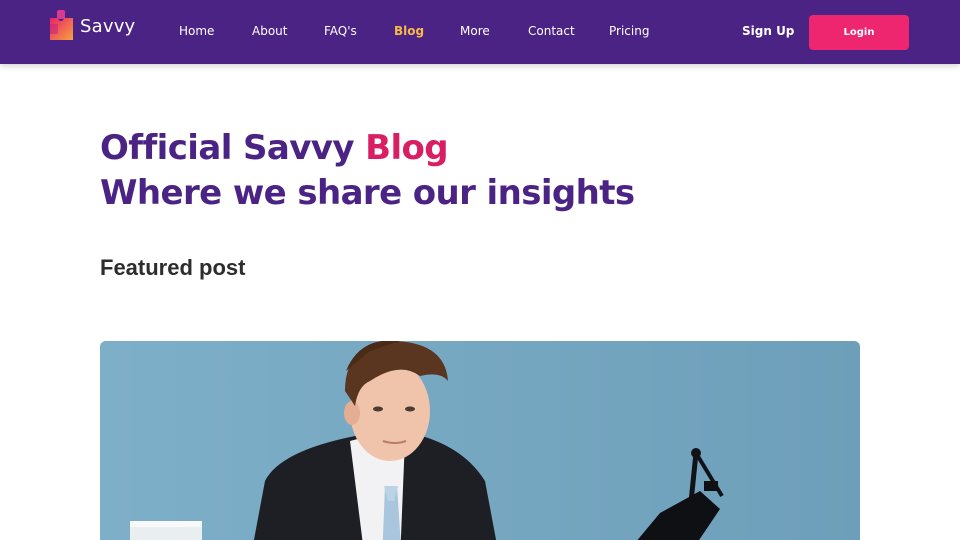 The height and width of the screenshot is (540, 960). Describe the element at coordinates (629, 31) in the screenshot. I see `nav-link-pricing: Pricing` at that location.